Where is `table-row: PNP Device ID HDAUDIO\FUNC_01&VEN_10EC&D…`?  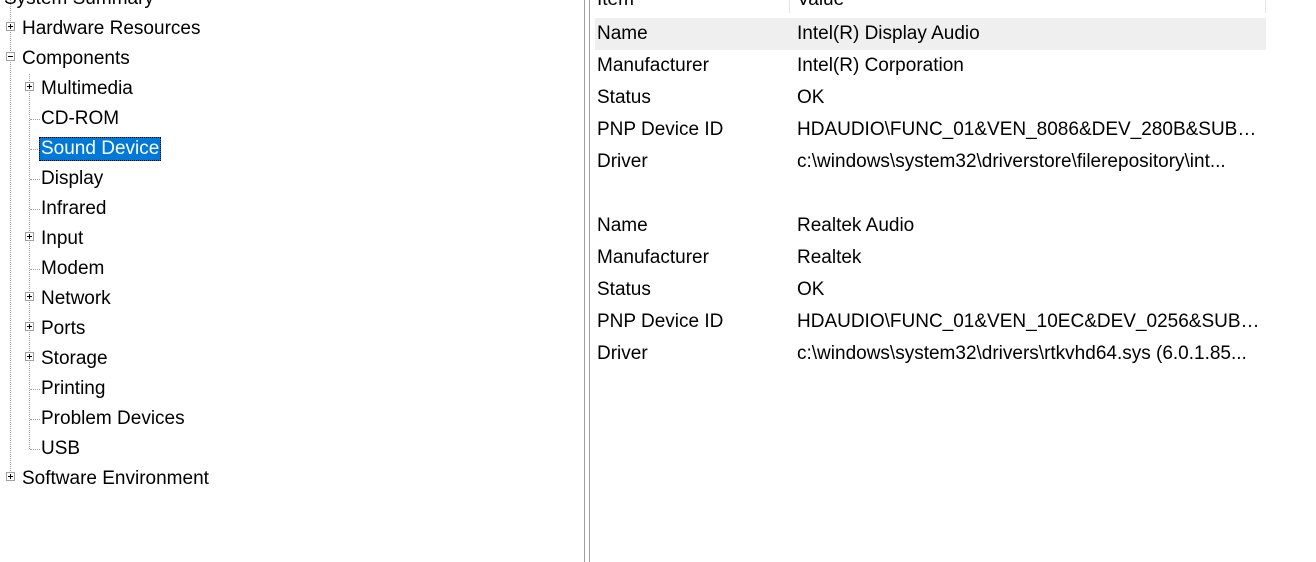
table-row: PNP Device ID HDAUDIO\FUNC_01&VEN_10EC&D… is located at coordinates (930, 322).